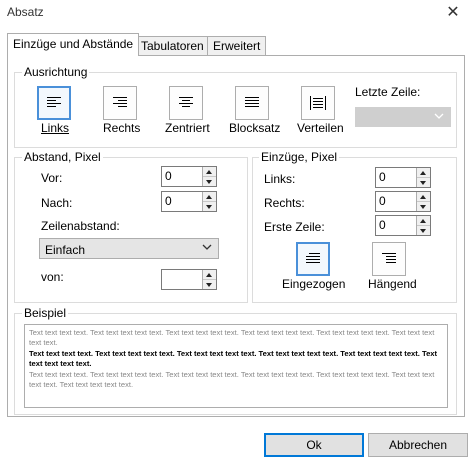  Describe the element at coordinates (189, 201) in the screenshot. I see `after-spinner: 0` at that location.